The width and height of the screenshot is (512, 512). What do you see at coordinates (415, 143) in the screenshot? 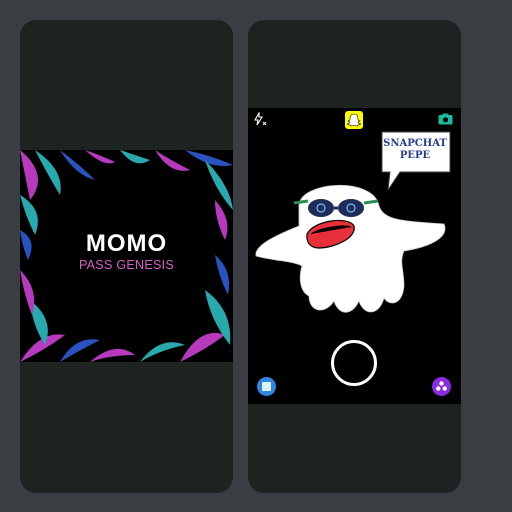
I see `speech-line-1: SNAPCHAT` at bounding box center [415, 143].